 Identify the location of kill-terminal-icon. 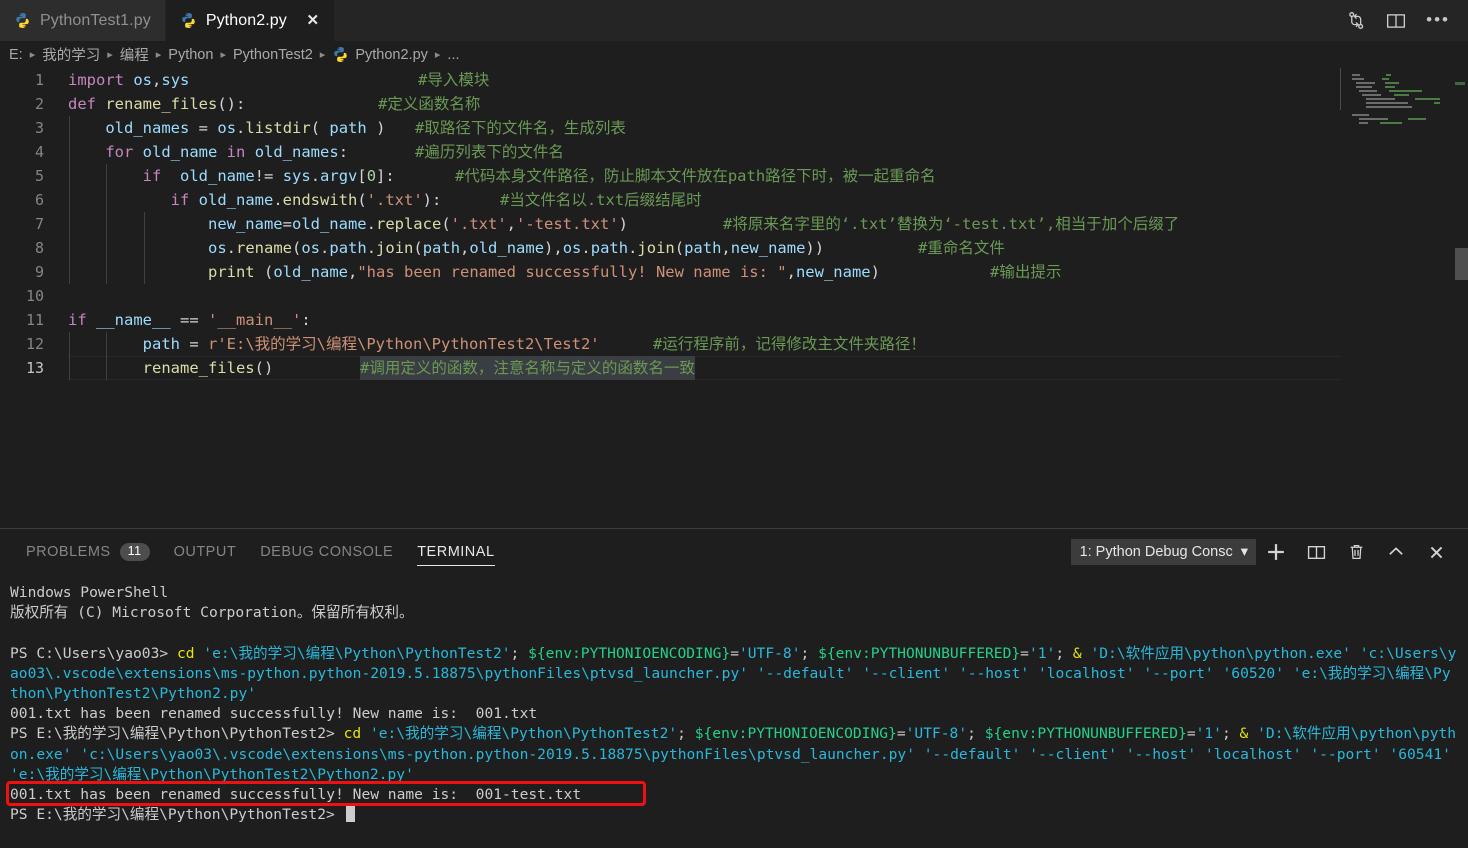
(1356, 552).